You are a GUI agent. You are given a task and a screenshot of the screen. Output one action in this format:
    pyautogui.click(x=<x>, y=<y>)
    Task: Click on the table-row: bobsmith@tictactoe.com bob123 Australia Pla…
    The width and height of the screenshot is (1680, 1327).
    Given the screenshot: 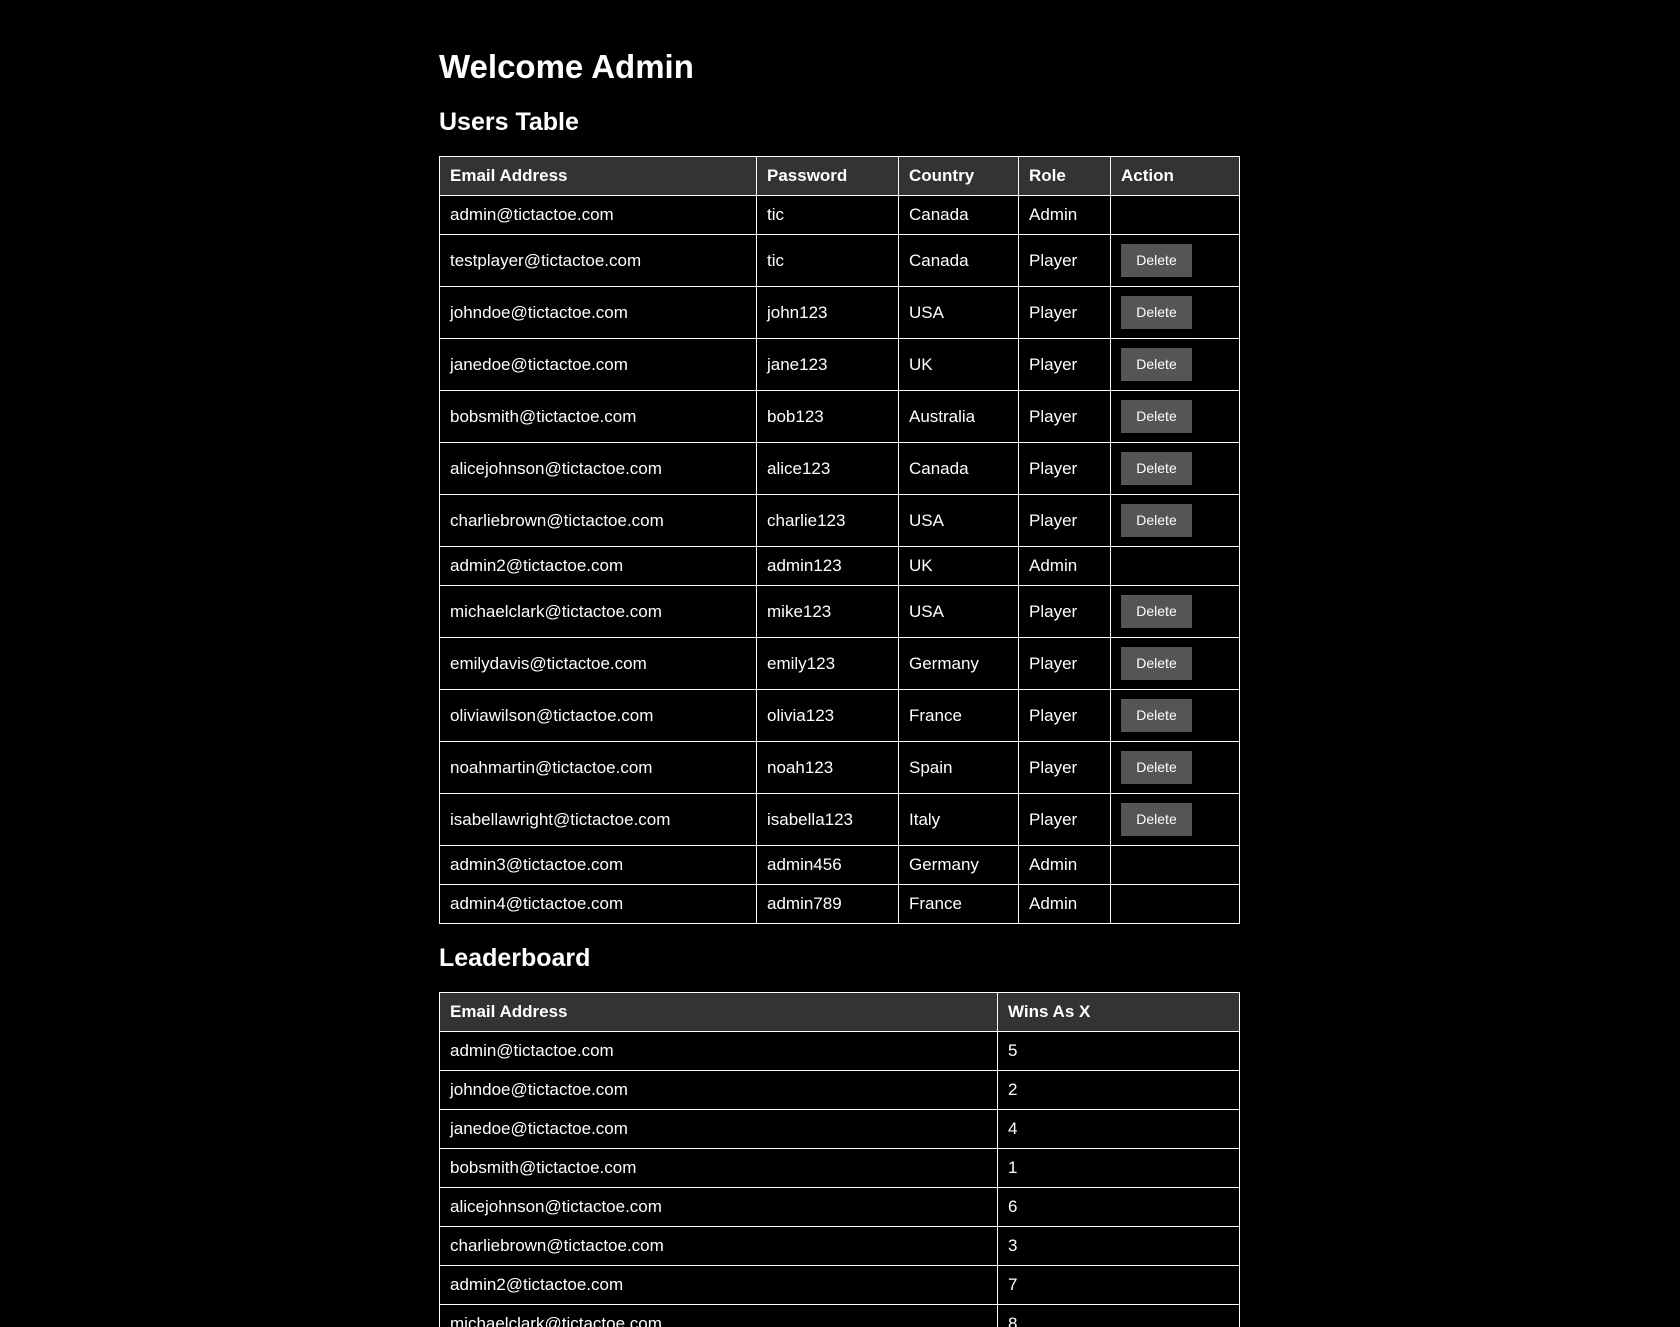 What is the action you would take?
    pyautogui.click(x=839, y=416)
    